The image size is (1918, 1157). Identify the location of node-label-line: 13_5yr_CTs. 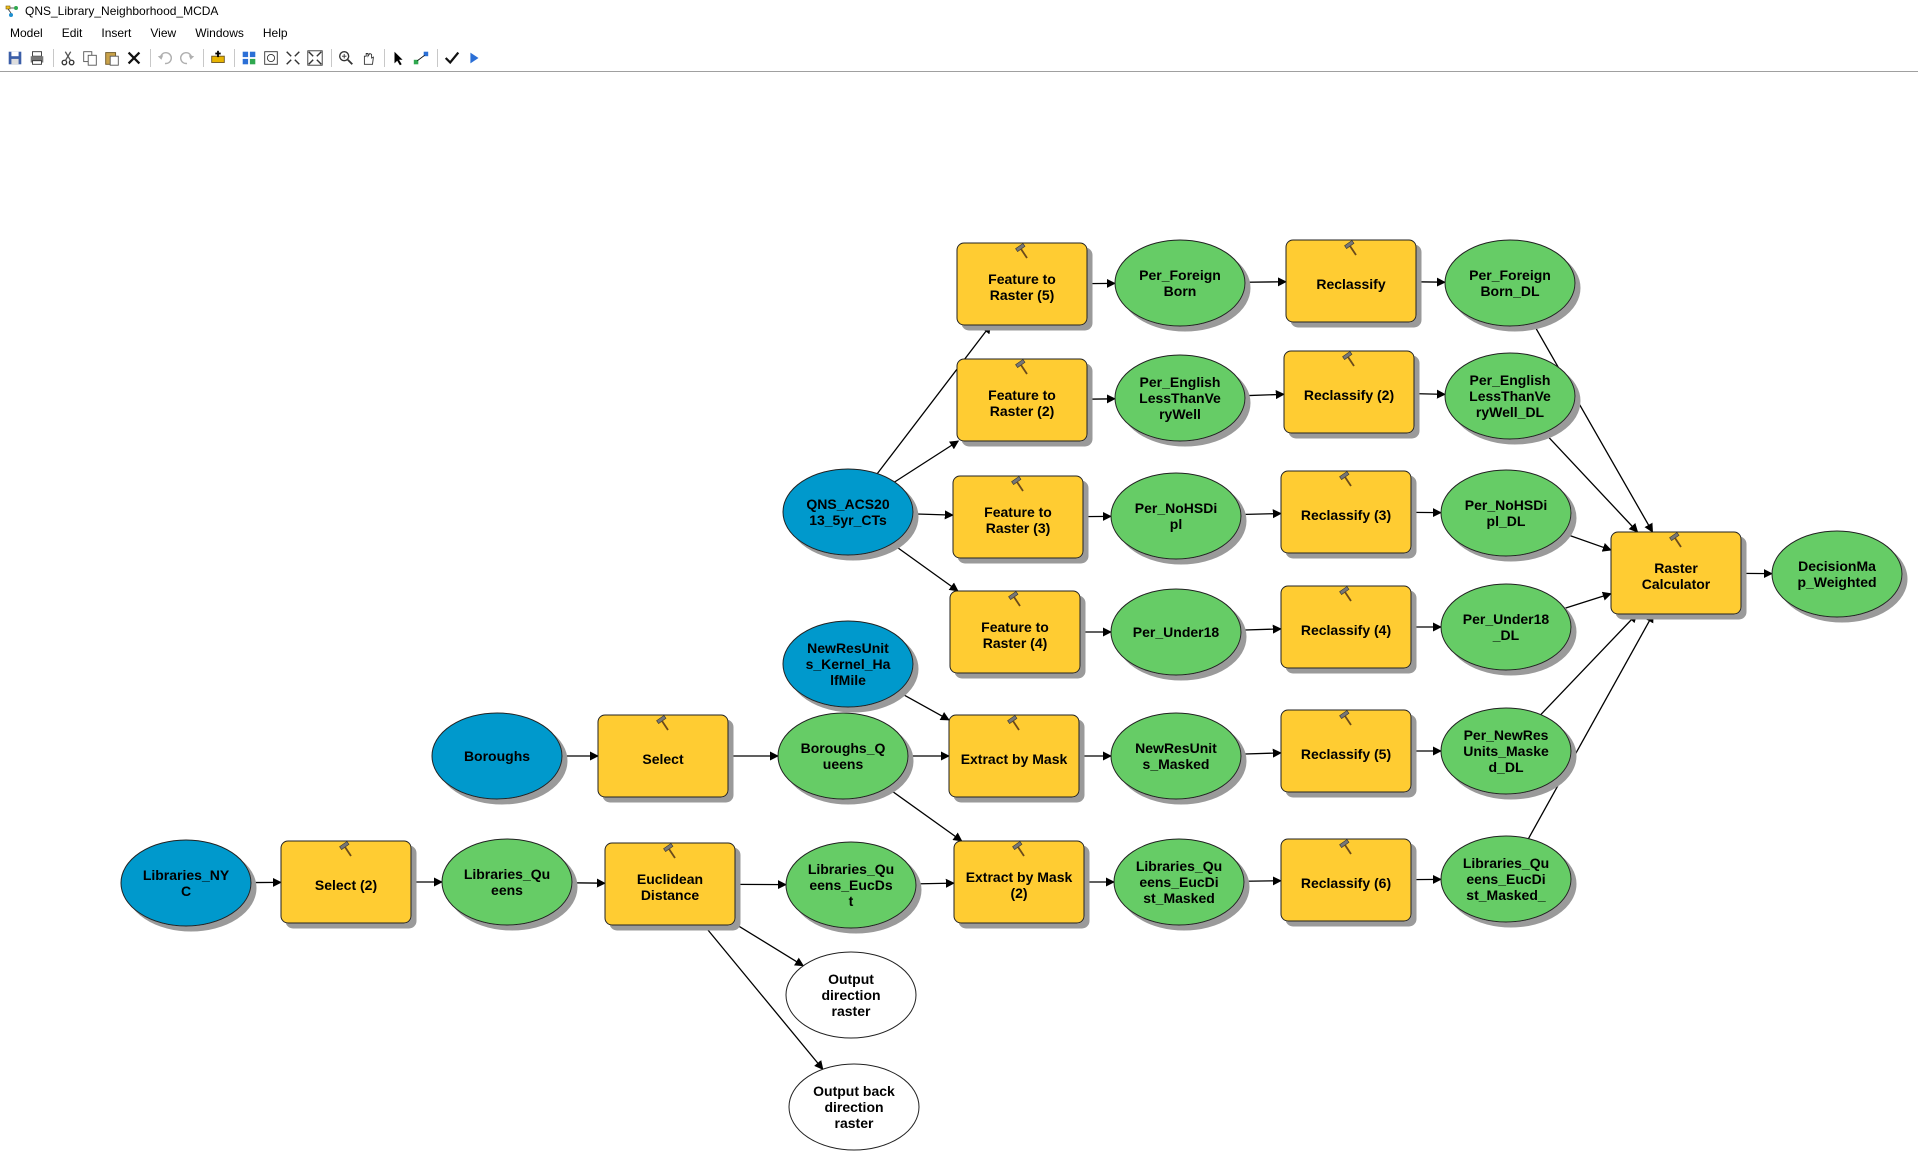
(848, 520).